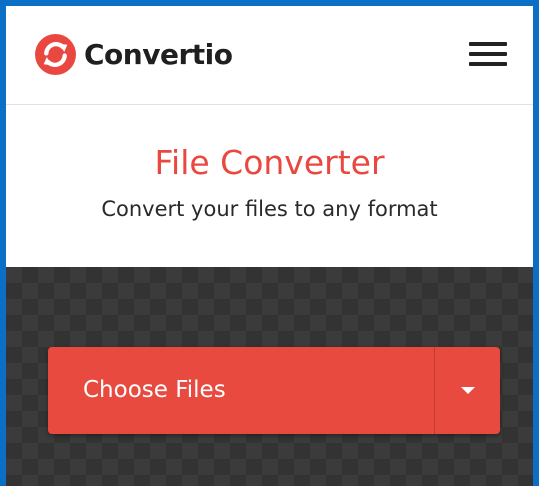  I want to click on refresh-arrows-icon, so click(55, 54).